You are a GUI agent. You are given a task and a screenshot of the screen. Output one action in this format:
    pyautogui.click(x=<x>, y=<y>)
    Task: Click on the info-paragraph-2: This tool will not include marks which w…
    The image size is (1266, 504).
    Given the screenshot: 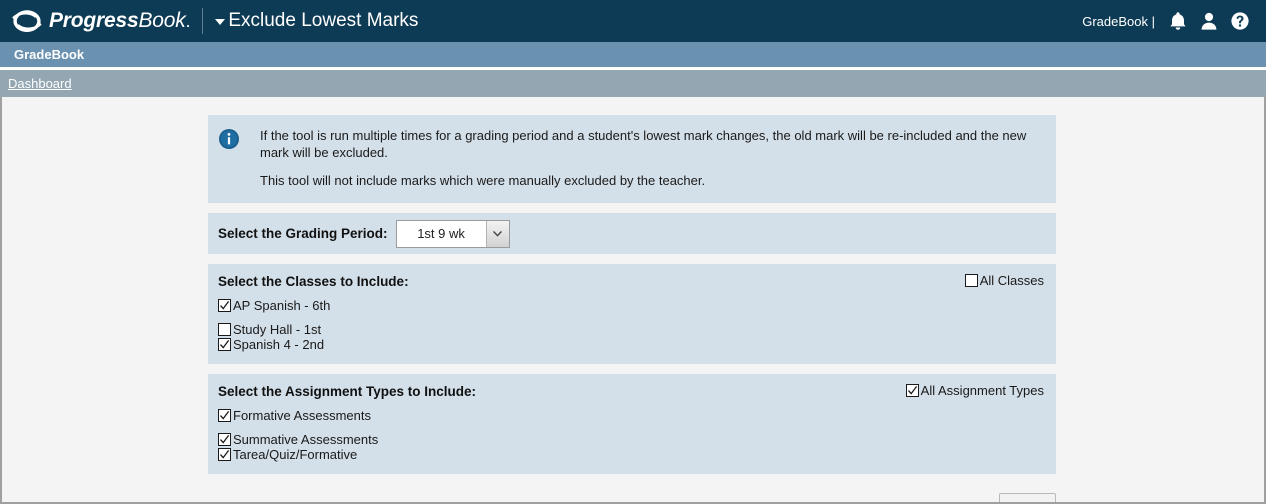 What is the action you would take?
    pyautogui.click(x=483, y=180)
    